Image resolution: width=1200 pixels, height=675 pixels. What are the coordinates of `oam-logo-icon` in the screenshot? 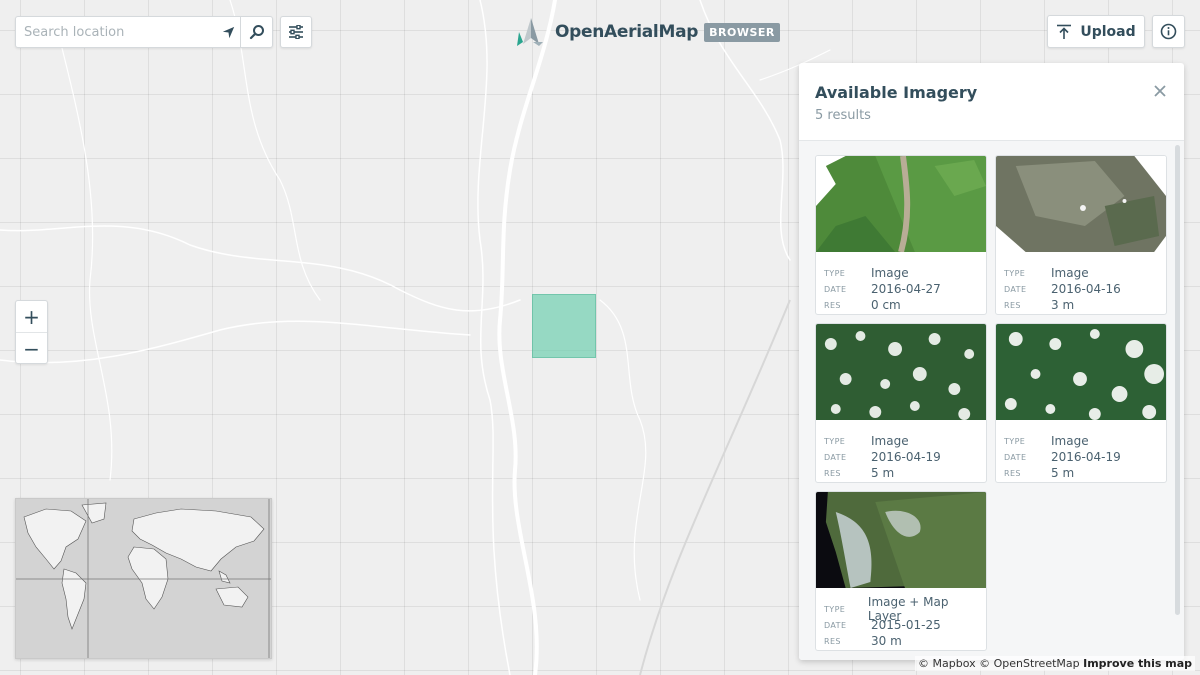 It's located at (530, 32).